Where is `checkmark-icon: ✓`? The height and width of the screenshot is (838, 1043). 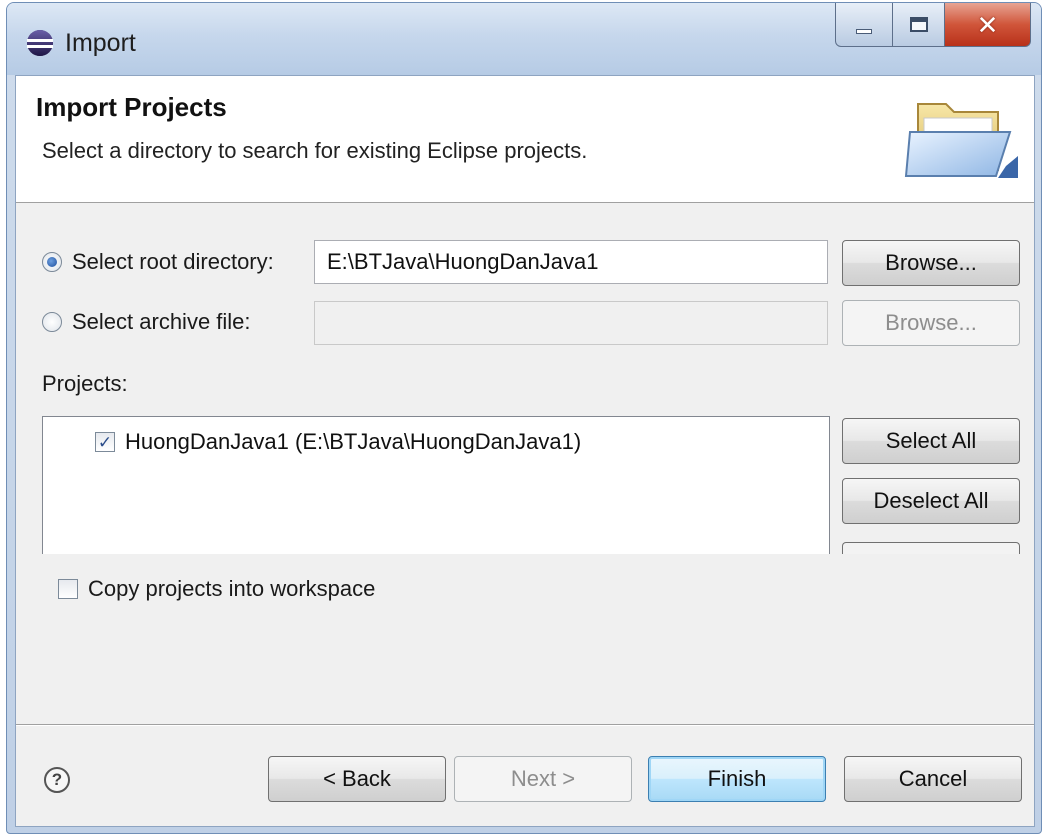
checkmark-icon: ✓ is located at coordinates (105, 442).